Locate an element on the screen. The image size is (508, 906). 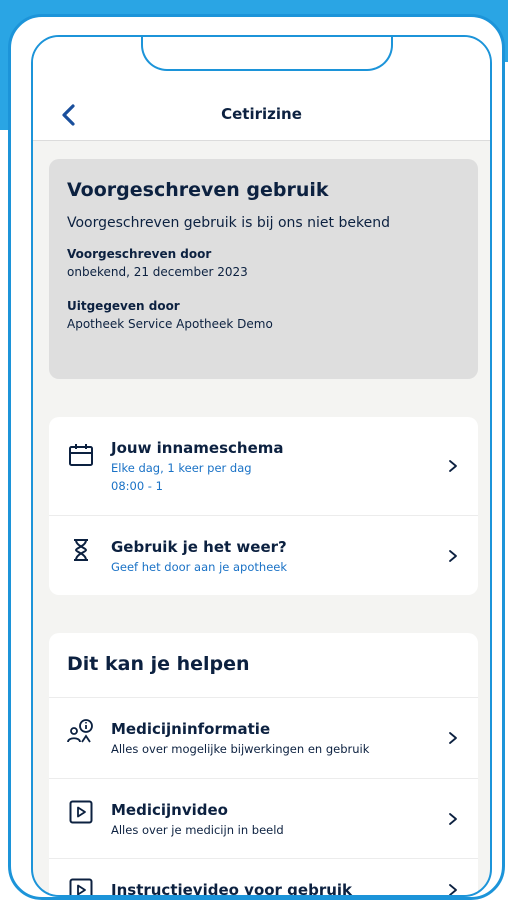
help-heading: Dit kan je helpen is located at coordinates (263, 665).